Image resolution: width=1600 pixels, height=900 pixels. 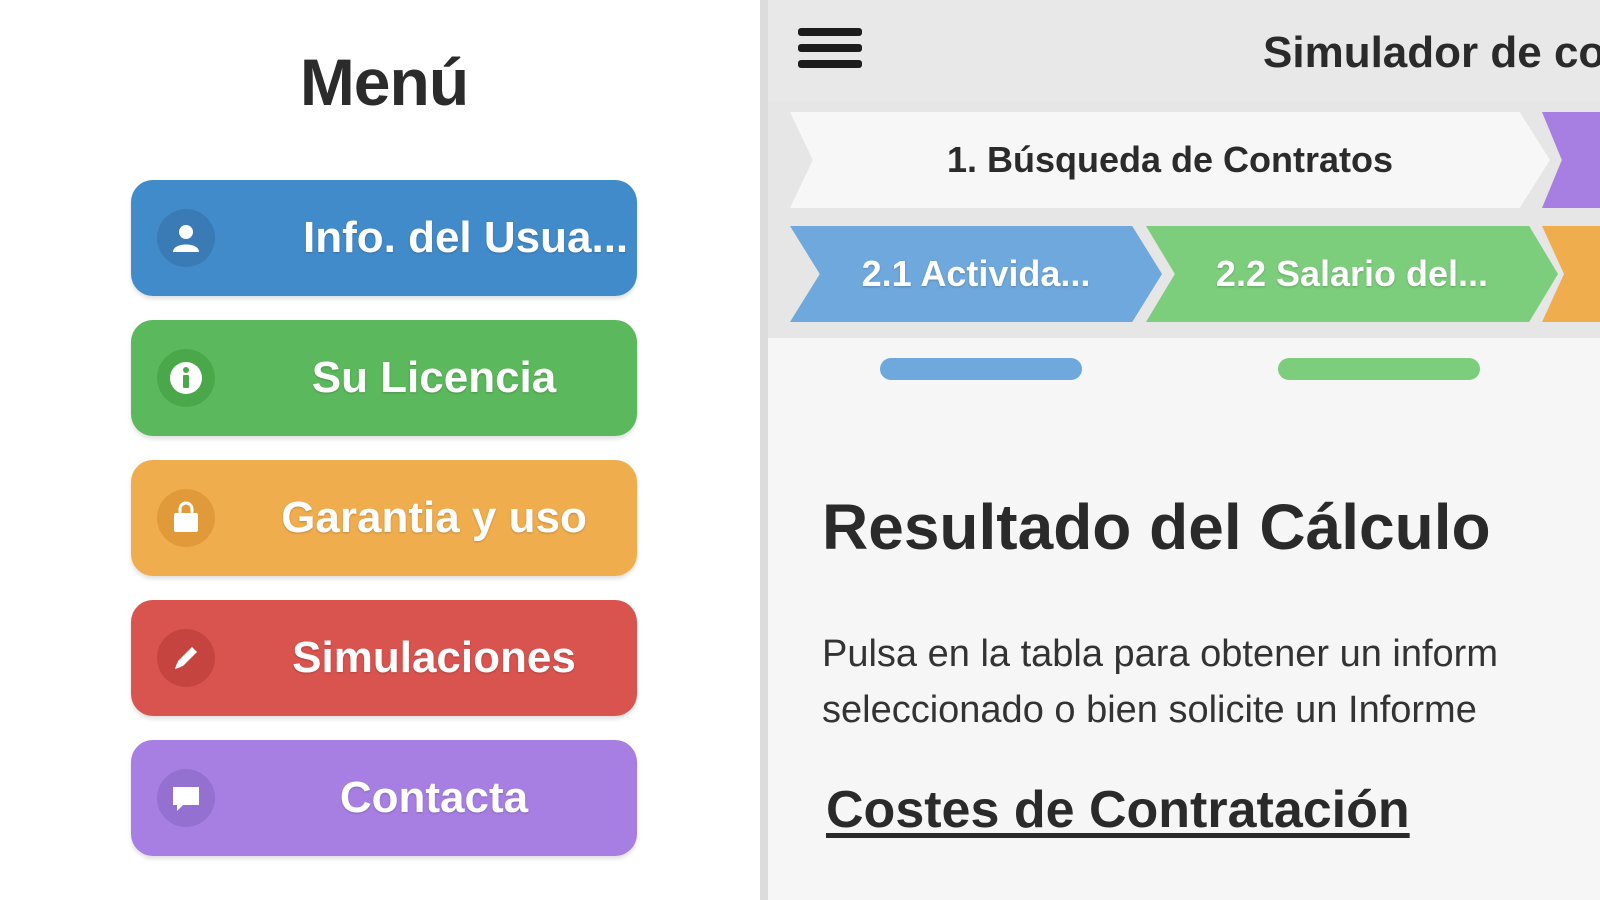 I want to click on menu-button-warranty: Garantia y uso, so click(x=384, y=518).